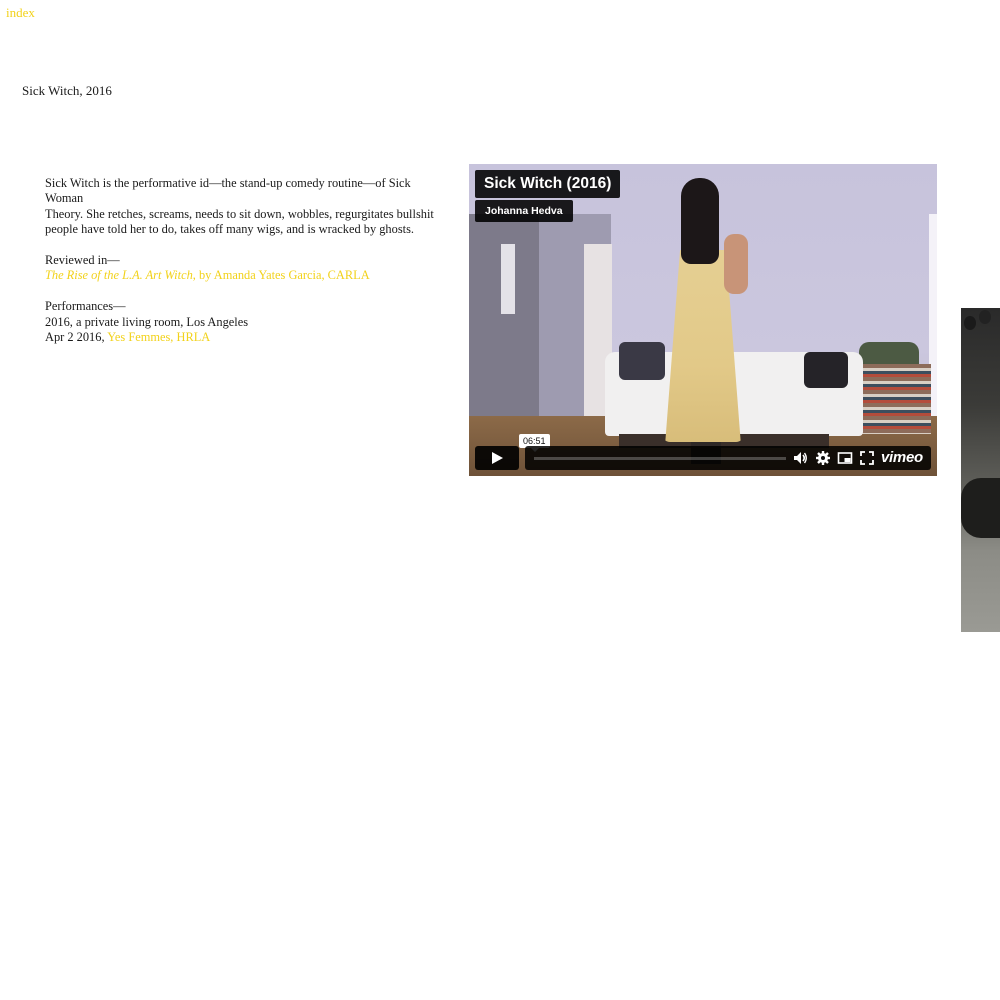 The height and width of the screenshot is (1000, 1000). What do you see at coordinates (980, 470) in the screenshot?
I see `side-photo` at bounding box center [980, 470].